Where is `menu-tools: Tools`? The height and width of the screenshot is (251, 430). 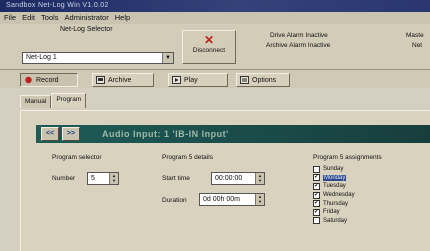
menu-tools: Tools is located at coordinates (50, 18).